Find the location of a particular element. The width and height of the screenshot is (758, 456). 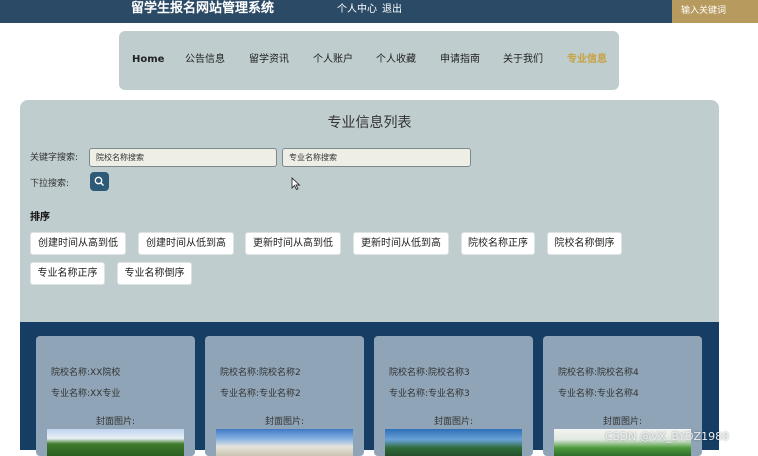

major-card: 院校名称:院校名称3 专业名称:专业名称3 封面图片: is located at coordinates (453, 396).